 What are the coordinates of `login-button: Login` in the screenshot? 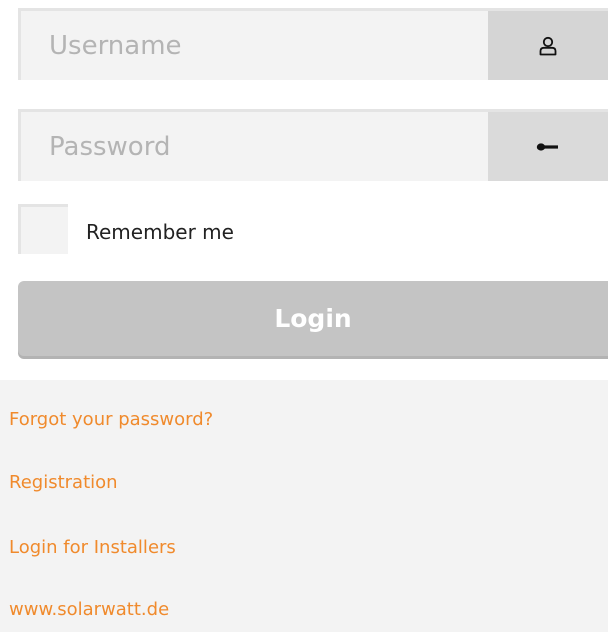 It's located at (313, 318).